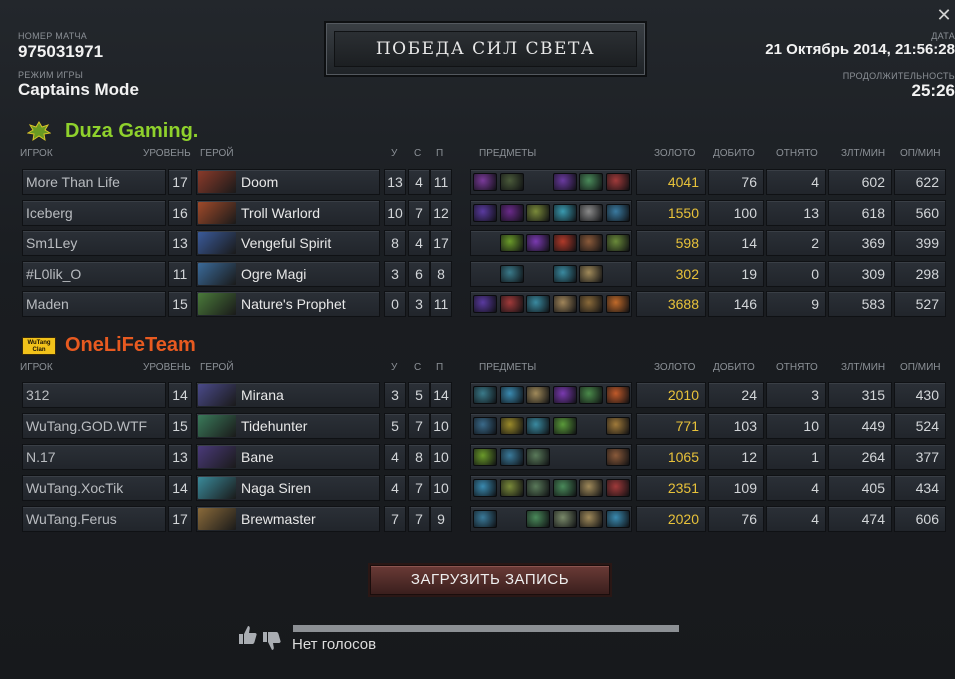 This screenshot has width=955, height=679. What do you see at coordinates (671, 488) in the screenshot?
I see `gold: 2351` at bounding box center [671, 488].